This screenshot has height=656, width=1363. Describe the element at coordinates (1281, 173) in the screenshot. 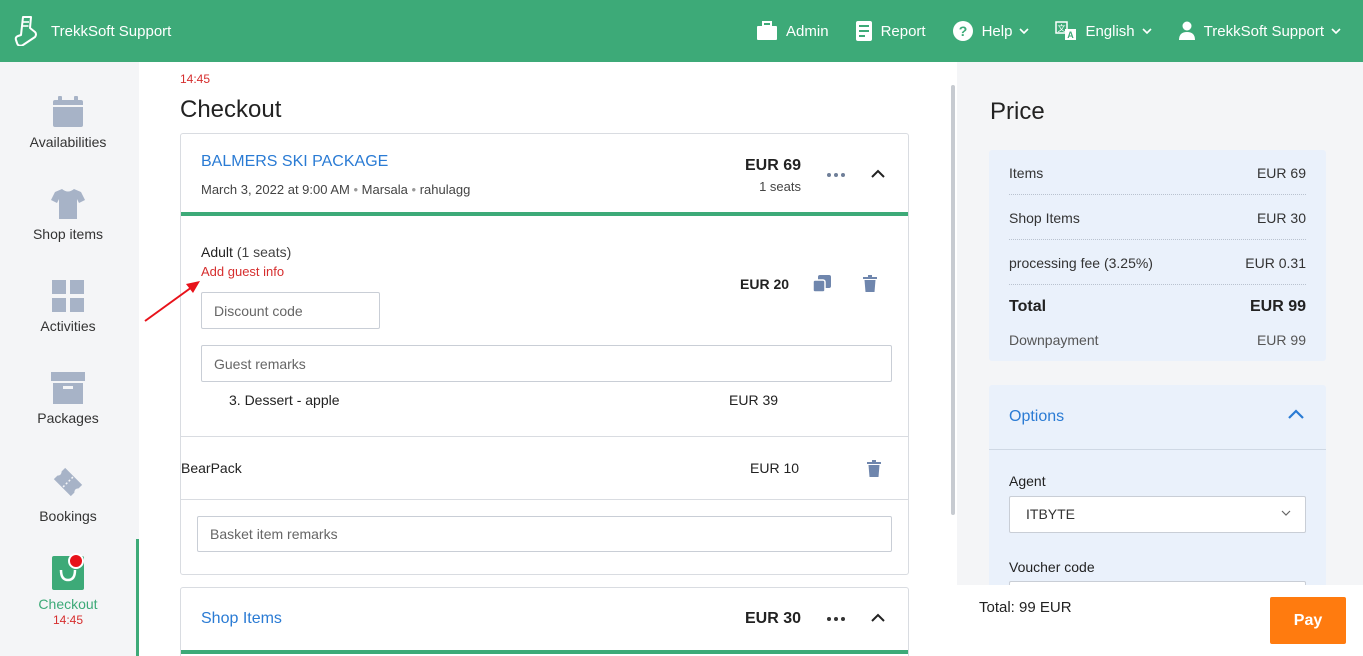

I see `price-row-value: EUR 69` at that location.